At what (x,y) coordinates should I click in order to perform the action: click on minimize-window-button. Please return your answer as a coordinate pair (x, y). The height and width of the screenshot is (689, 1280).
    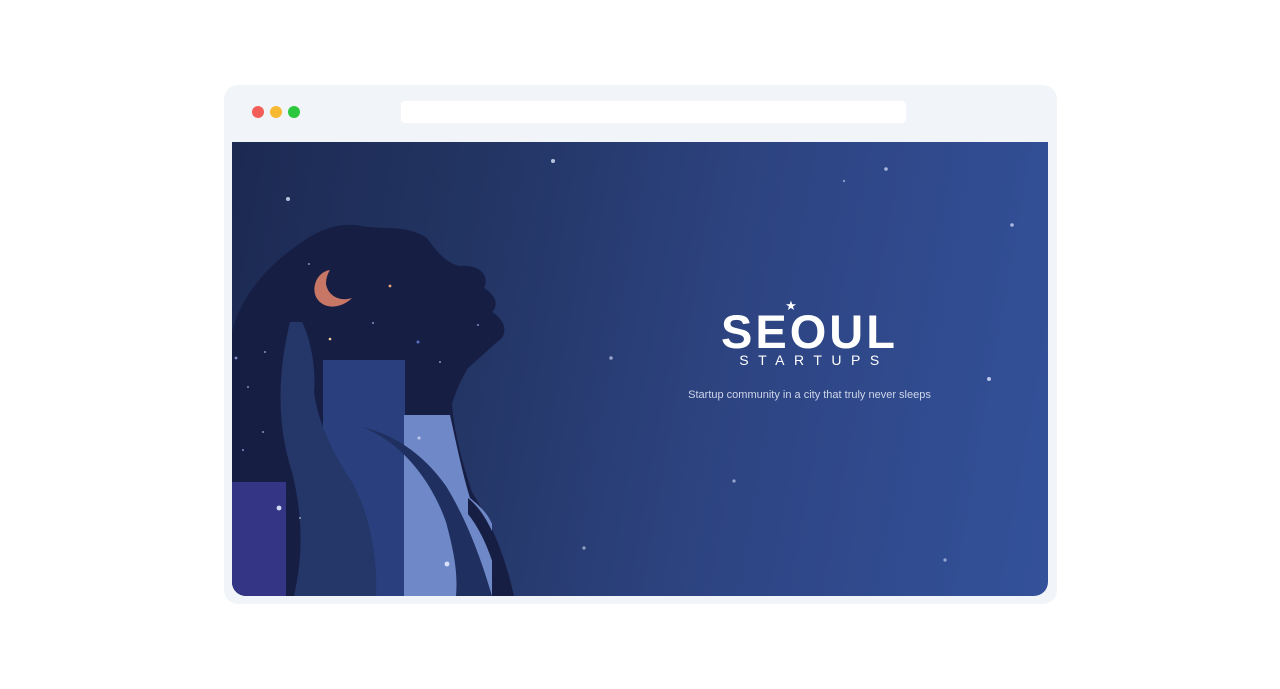
    Looking at the image, I should click on (276, 112).